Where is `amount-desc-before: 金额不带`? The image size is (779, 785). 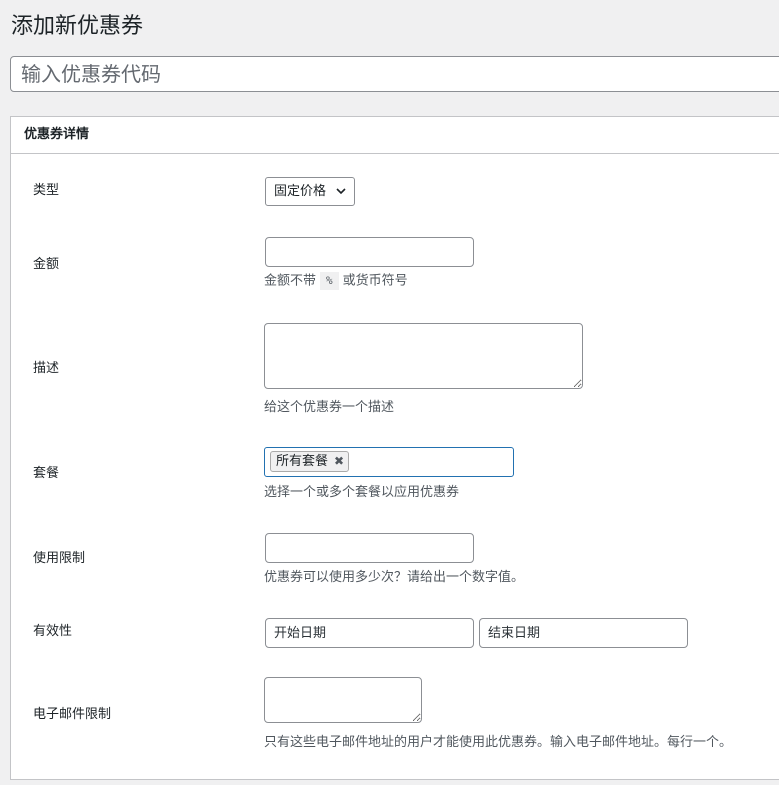
amount-desc-before: 金额不带 is located at coordinates (290, 281).